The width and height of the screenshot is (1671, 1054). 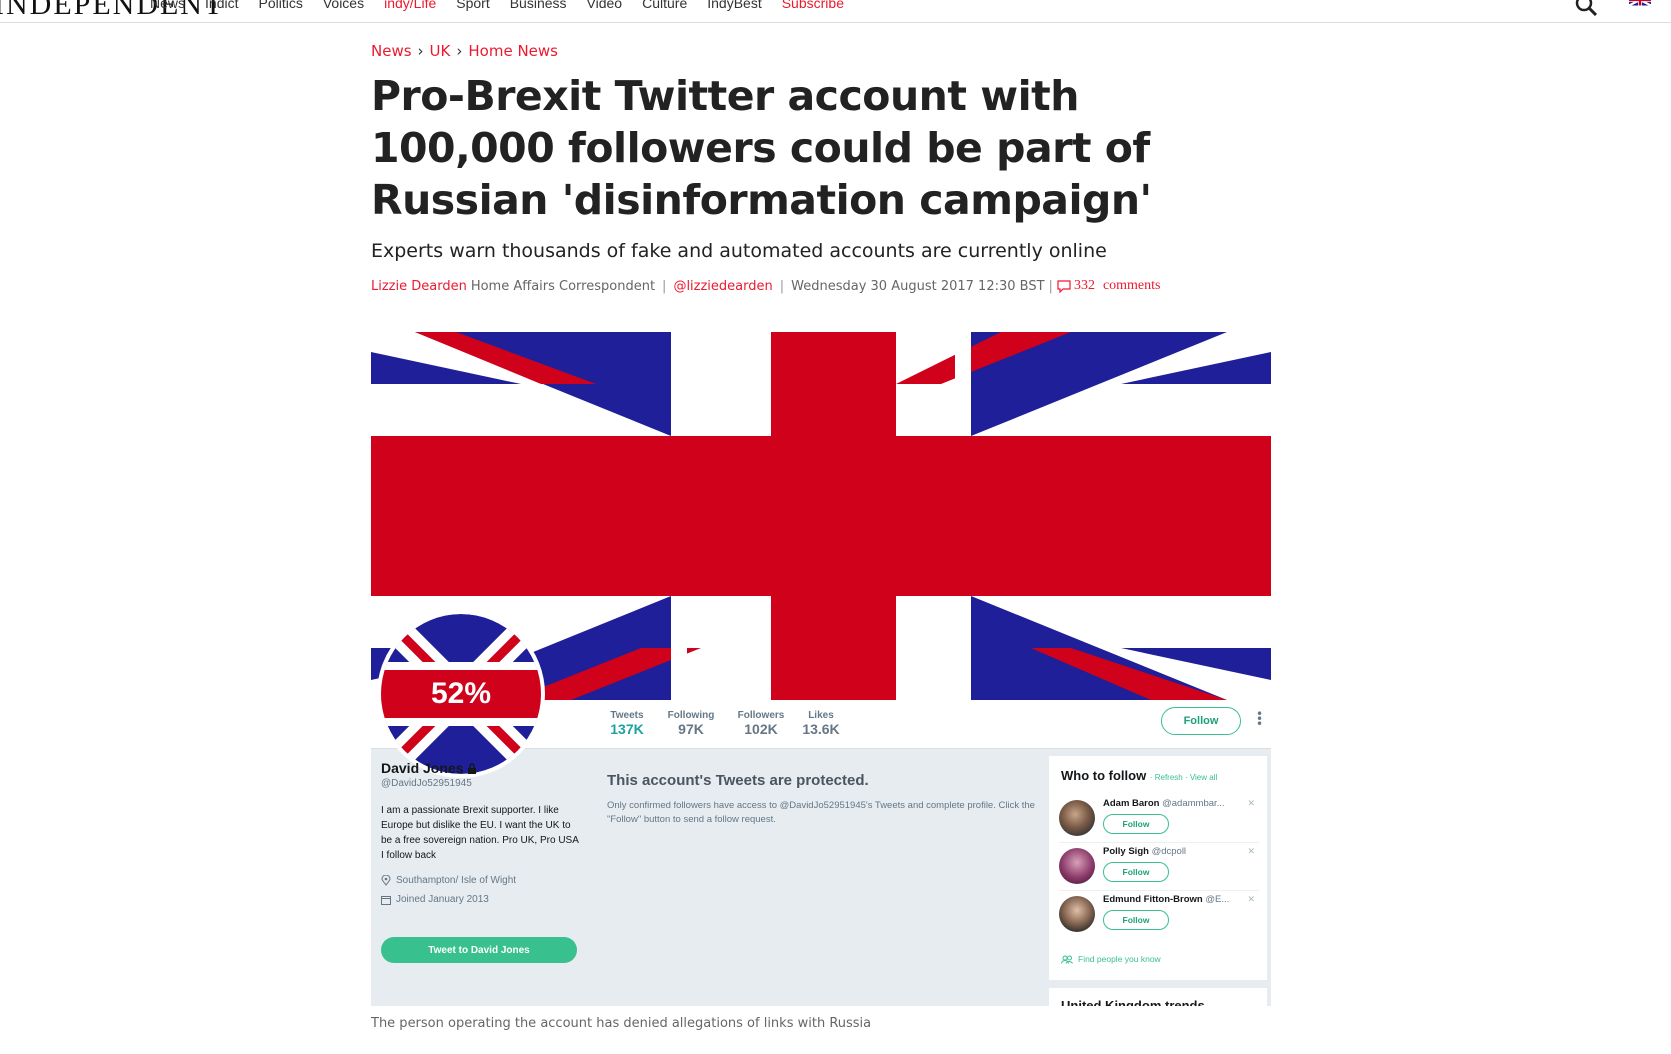 What do you see at coordinates (426, 783) in the screenshot?
I see `profile-handle: @DavidJo52951945` at bounding box center [426, 783].